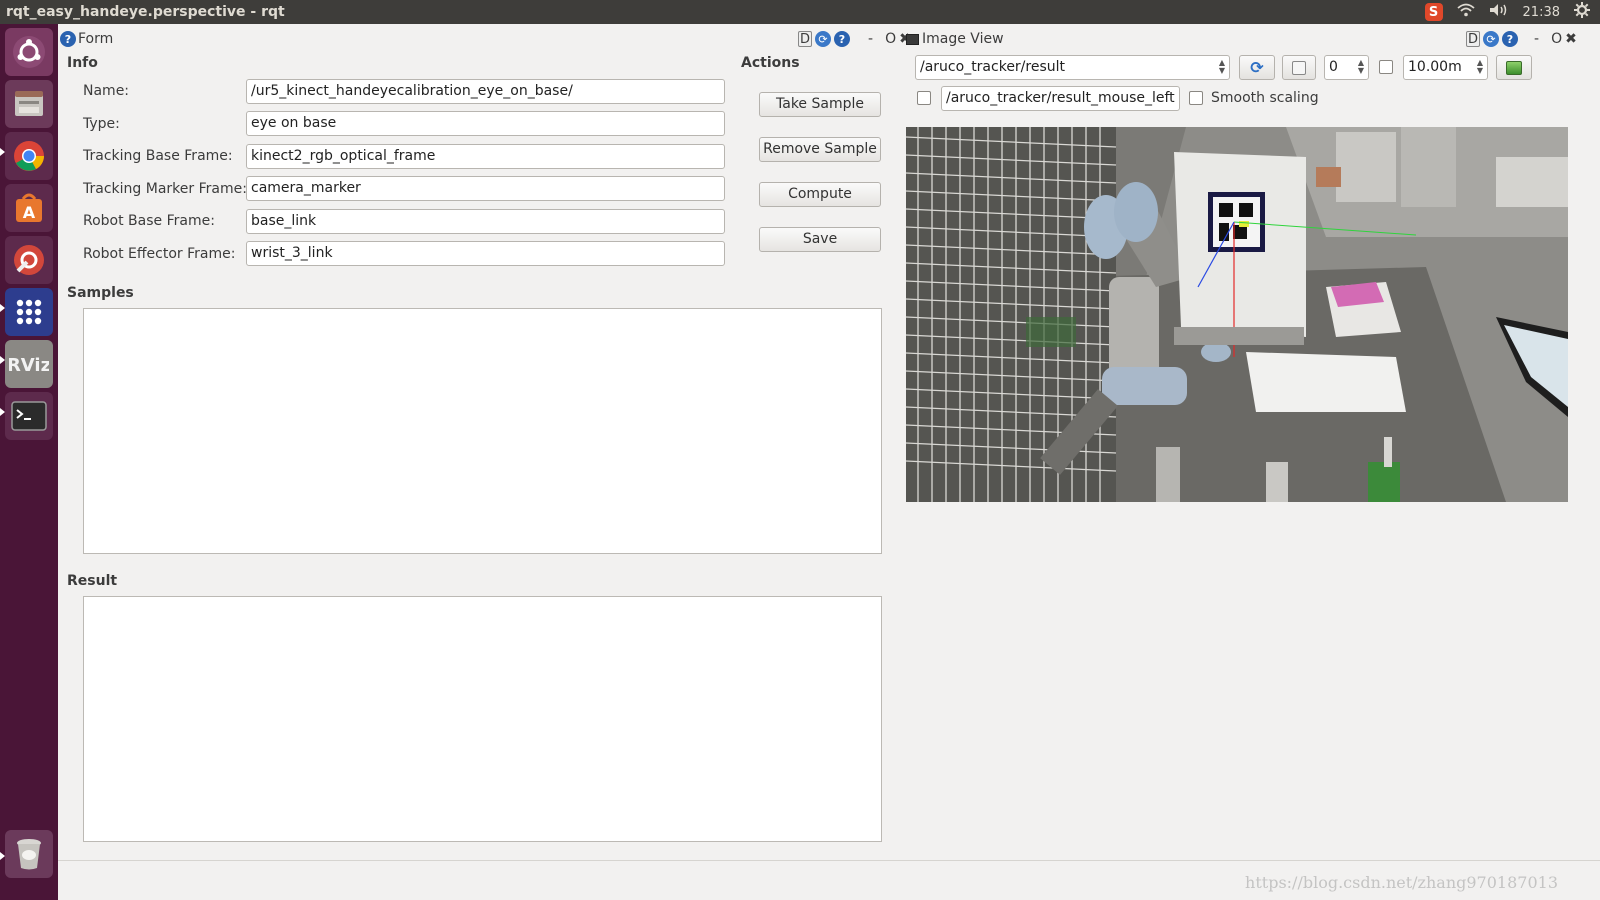 The height and width of the screenshot is (900, 1600). What do you see at coordinates (1435, 67) in the screenshot?
I see `range-value: 10.00m` at bounding box center [1435, 67].